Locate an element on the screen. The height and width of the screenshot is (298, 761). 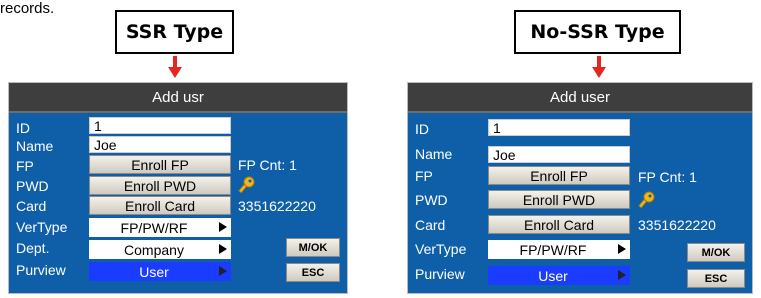
dept-value: Company is located at coordinates (154, 249).